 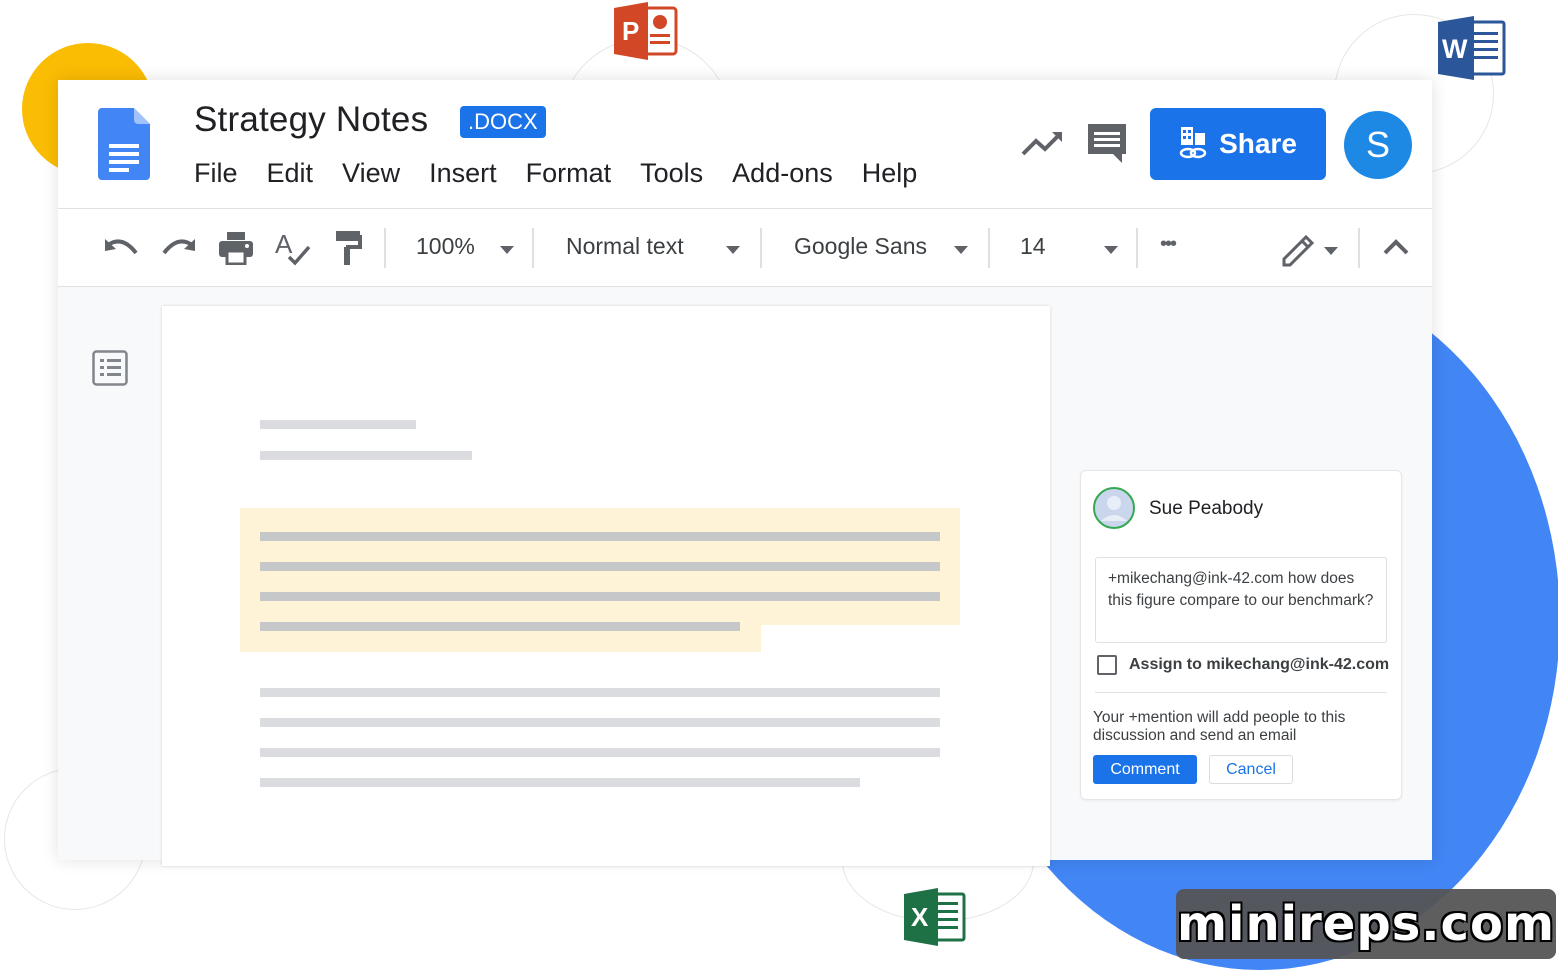 I want to click on menu-add-ons: Add-ons, so click(x=782, y=173).